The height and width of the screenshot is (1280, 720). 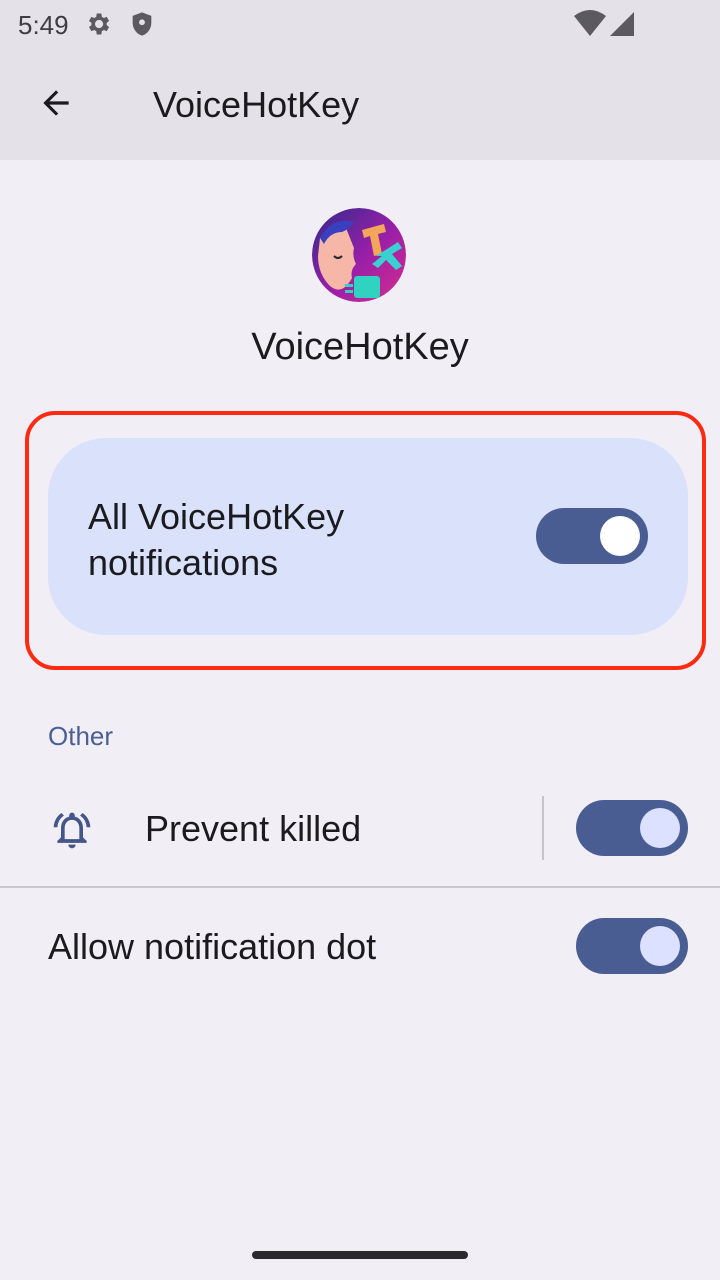 I want to click on app-logo-icon, so click(x=359, y=255).